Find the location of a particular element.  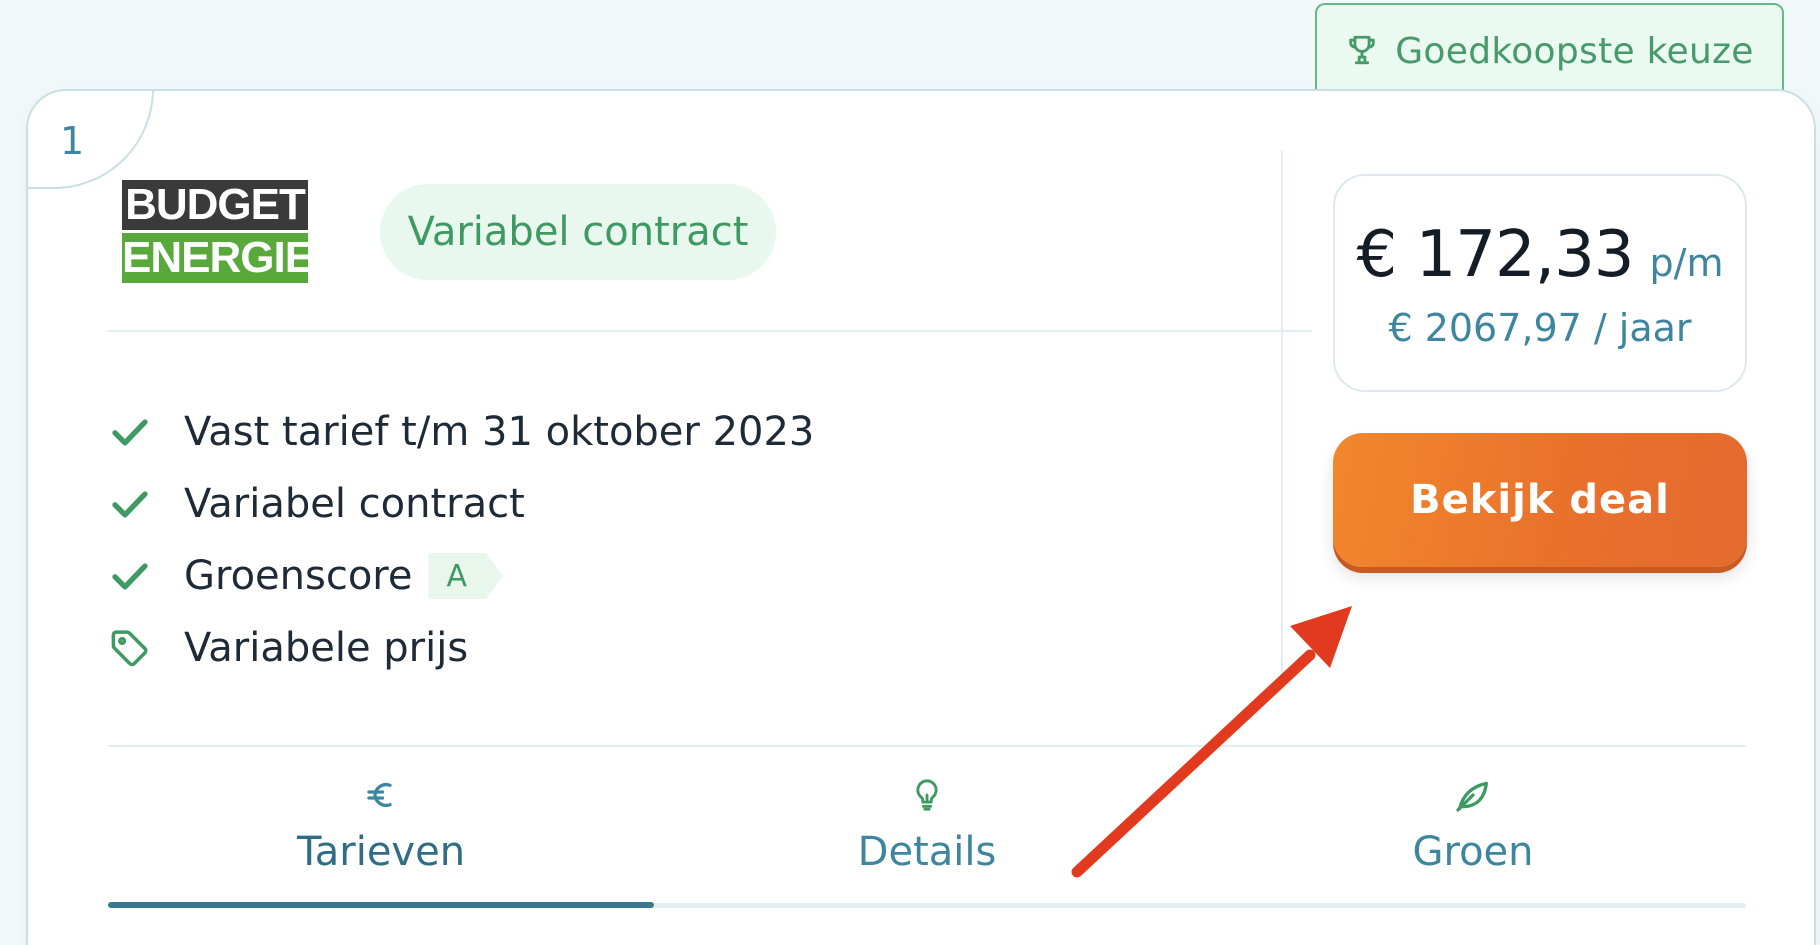

tab-tarieven: Tarieven is located at coordinates (381, 835).